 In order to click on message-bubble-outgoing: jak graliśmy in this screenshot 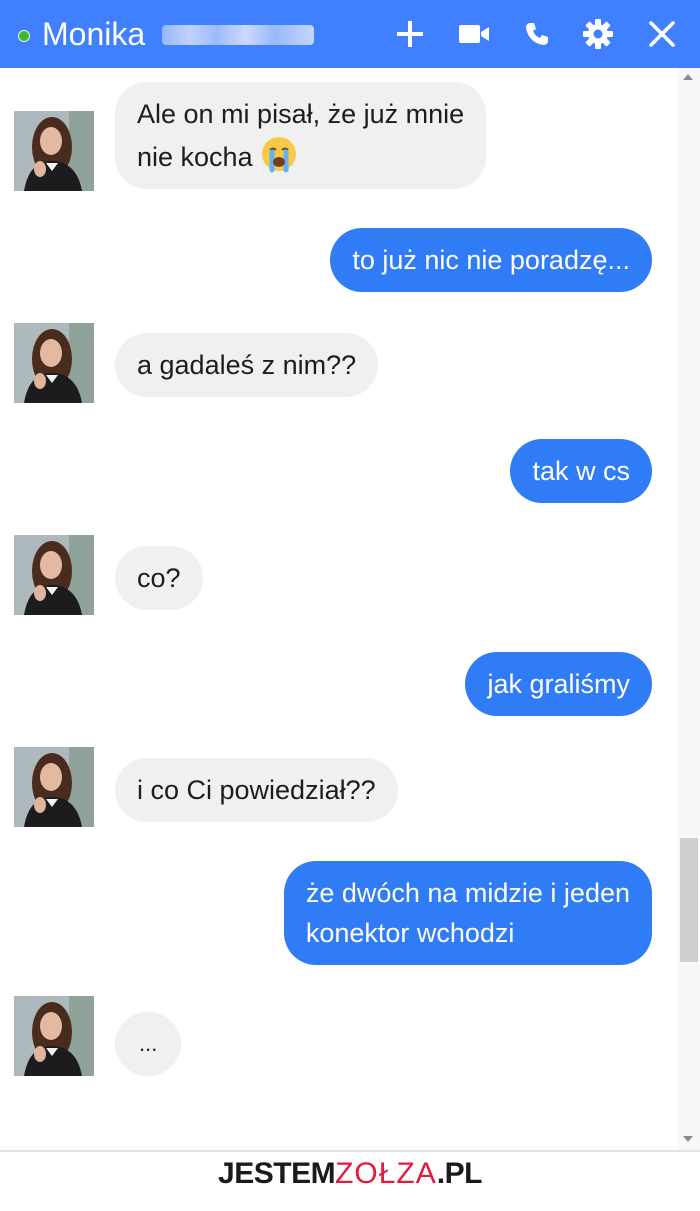, I will do `click(558, 684)`.